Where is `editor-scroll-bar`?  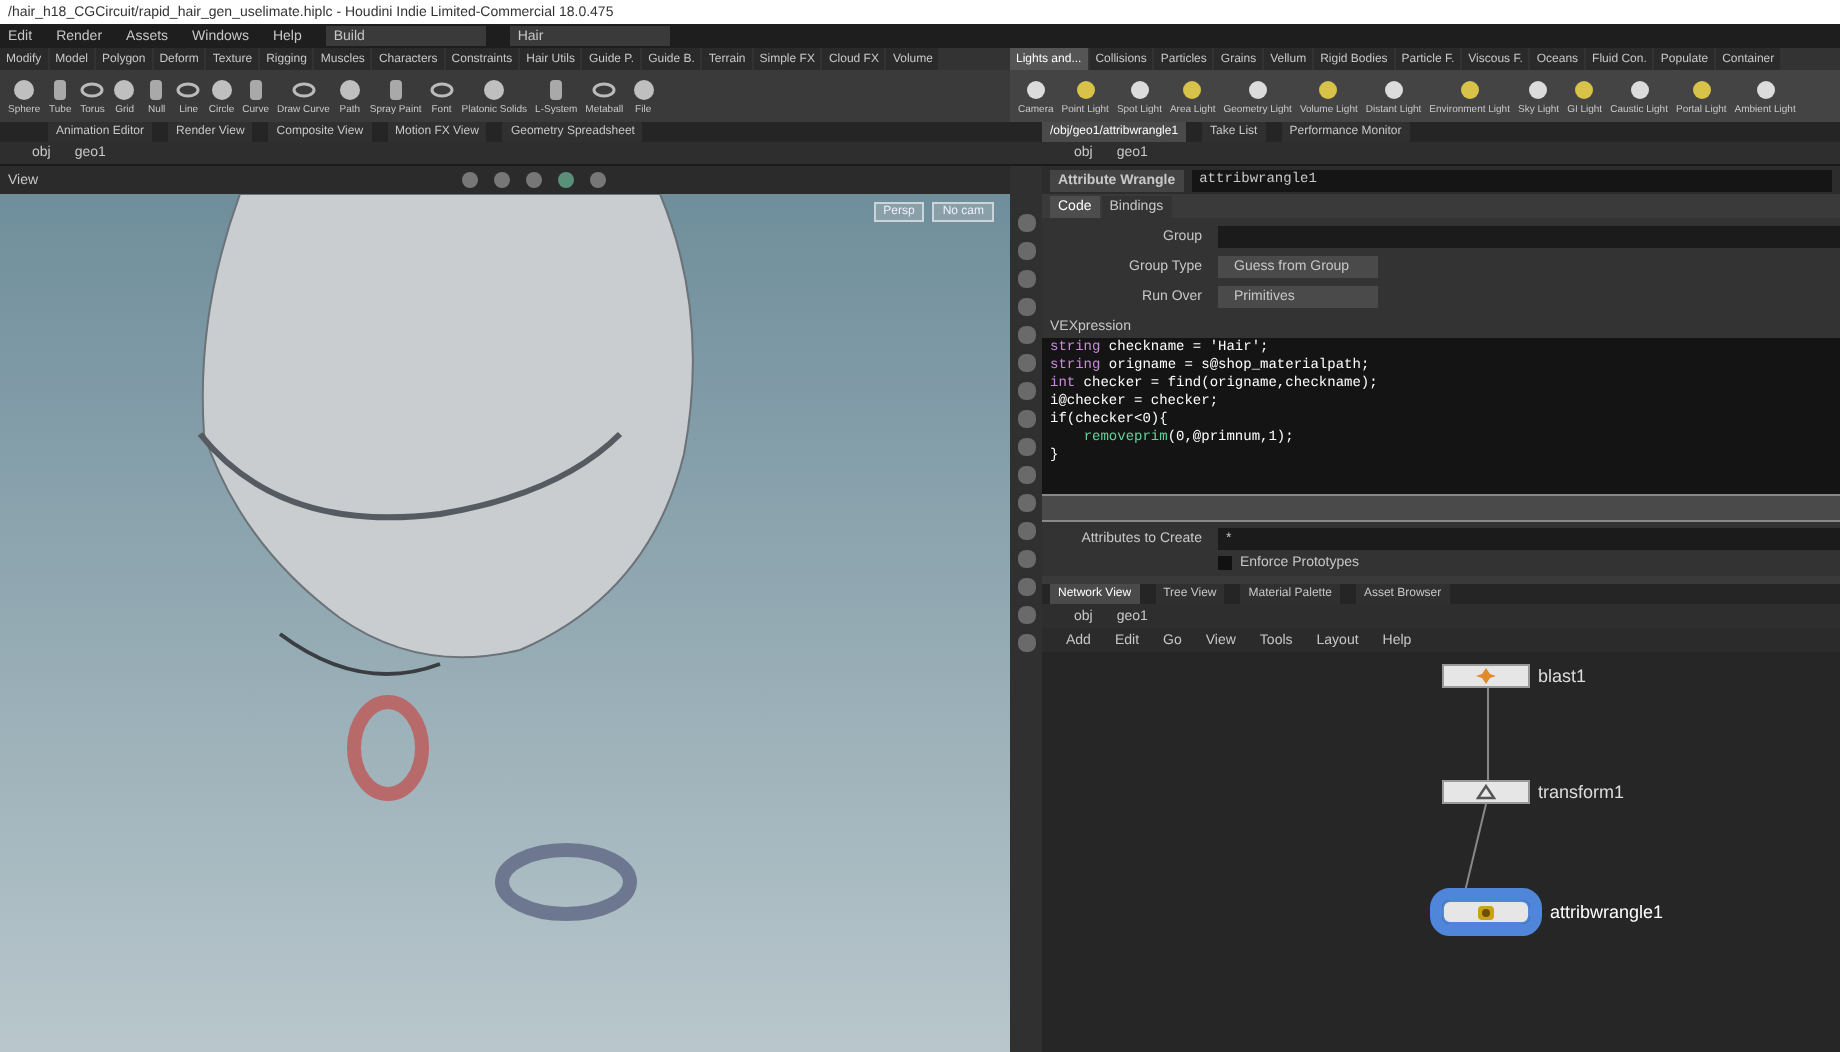 editor-scroll-bar is located at coordinates (1441, 508).